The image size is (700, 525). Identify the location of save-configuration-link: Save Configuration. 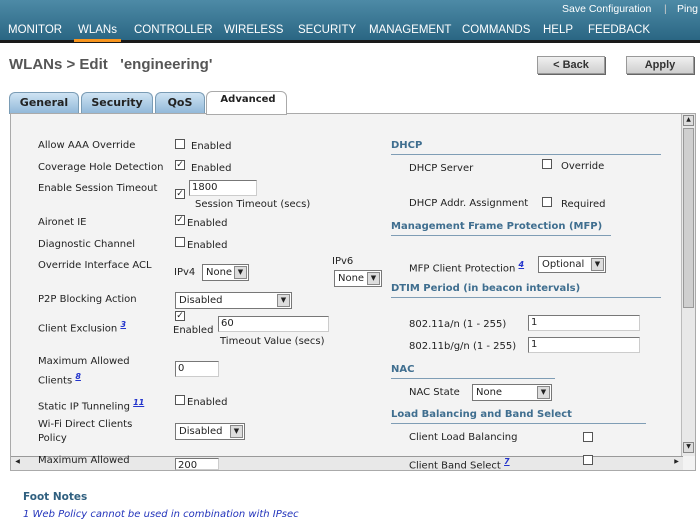
(606, 9).